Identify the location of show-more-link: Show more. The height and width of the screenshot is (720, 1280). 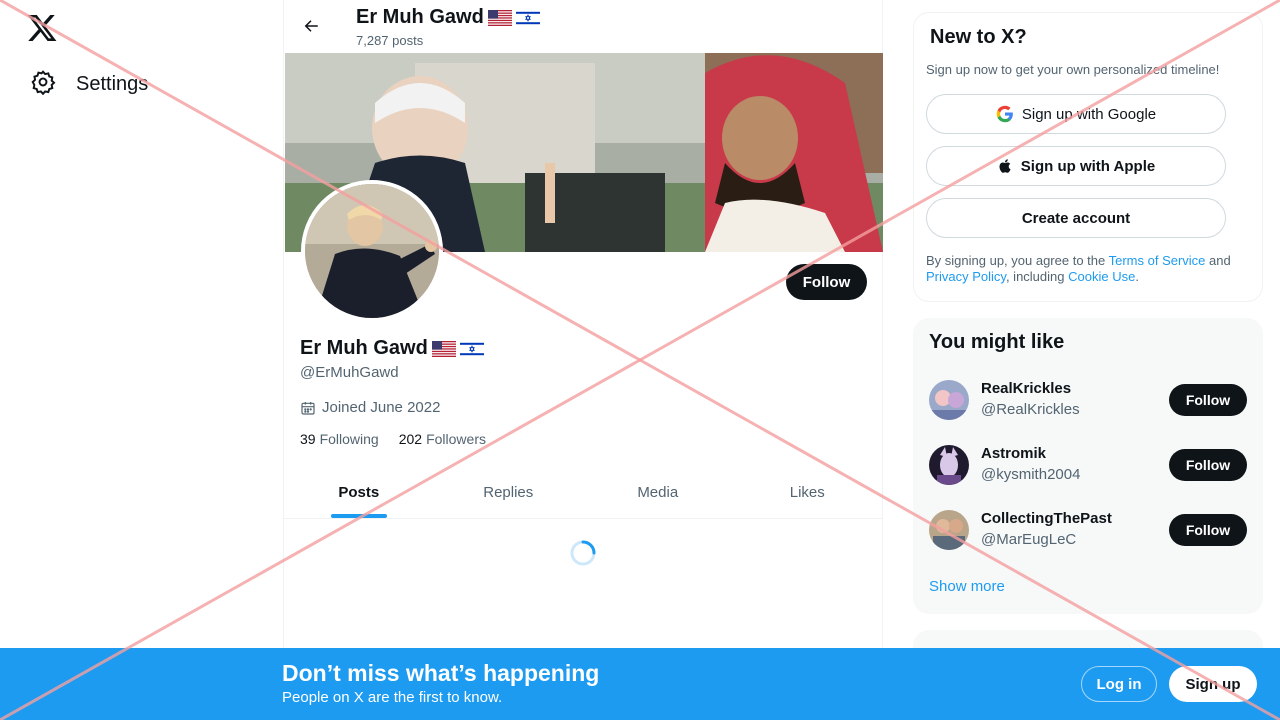
(967, 586).